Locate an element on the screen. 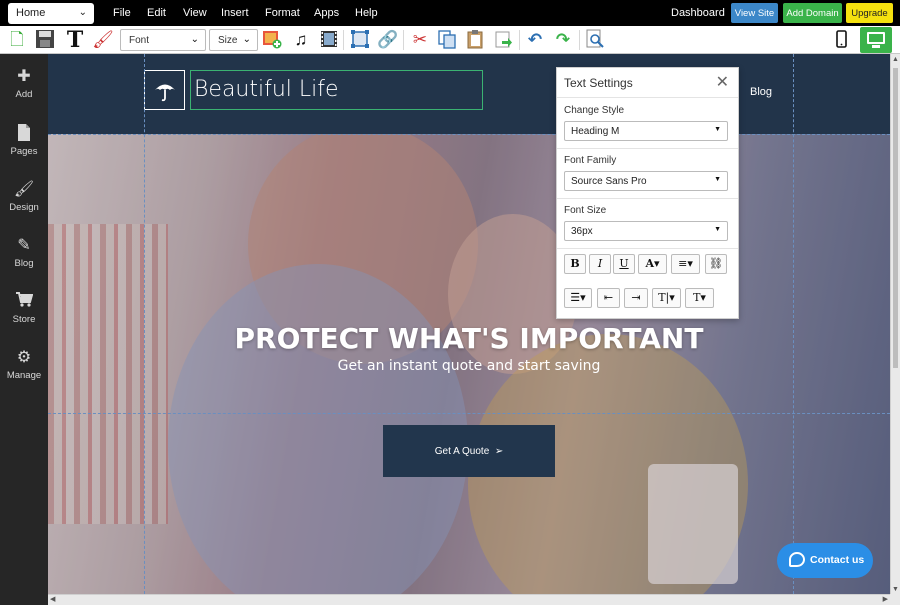 Image resolution: width=900 pixels, height=605 pixels. brush-icon: 🖌 is located at coordinates (24, 189).